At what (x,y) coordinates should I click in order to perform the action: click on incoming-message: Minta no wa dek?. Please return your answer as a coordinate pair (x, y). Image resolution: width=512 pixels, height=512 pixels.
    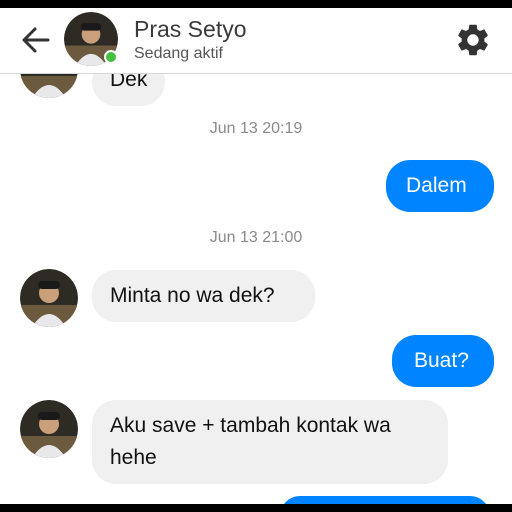
    Looking at the image, I should click on (203, 296).